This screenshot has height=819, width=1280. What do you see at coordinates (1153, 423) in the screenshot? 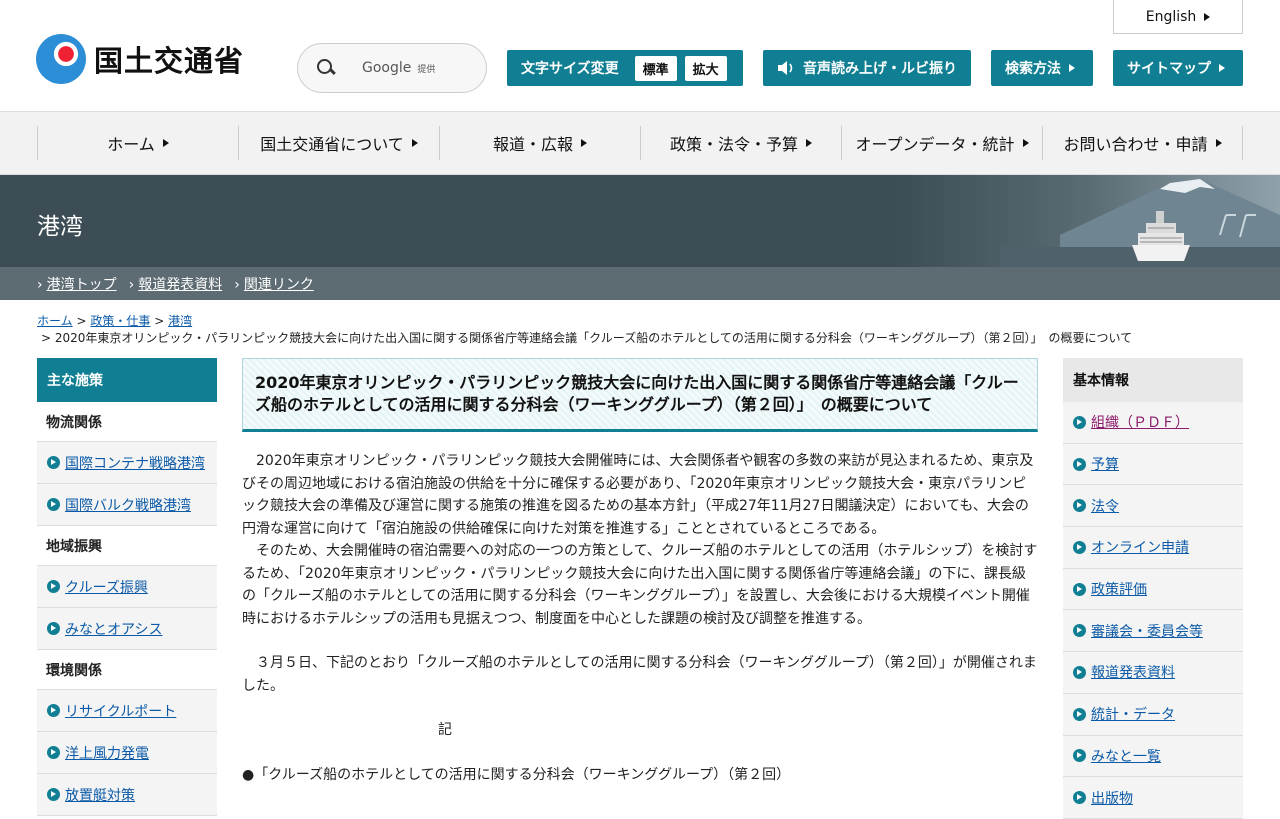
I see `sidebar-item-organization-pdf: 組織（ＰＤＦ）` at bounding box center [1153, 423].